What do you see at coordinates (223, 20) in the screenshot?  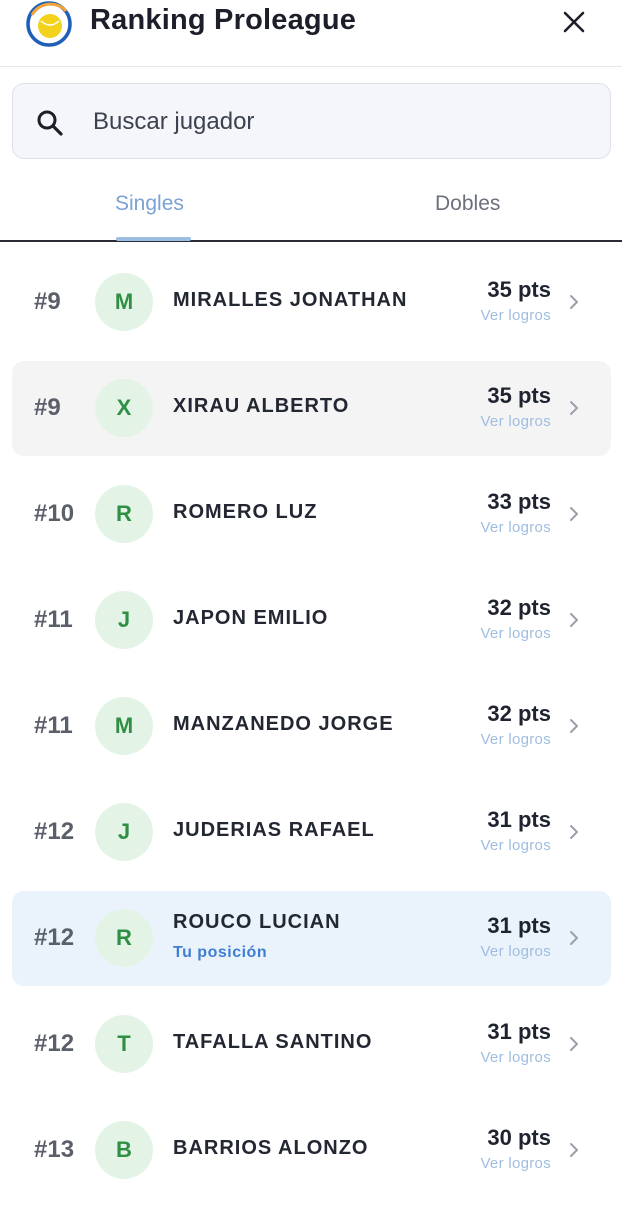 I see `page-title: Ranking Proleague` at bounding box center [223, 20].